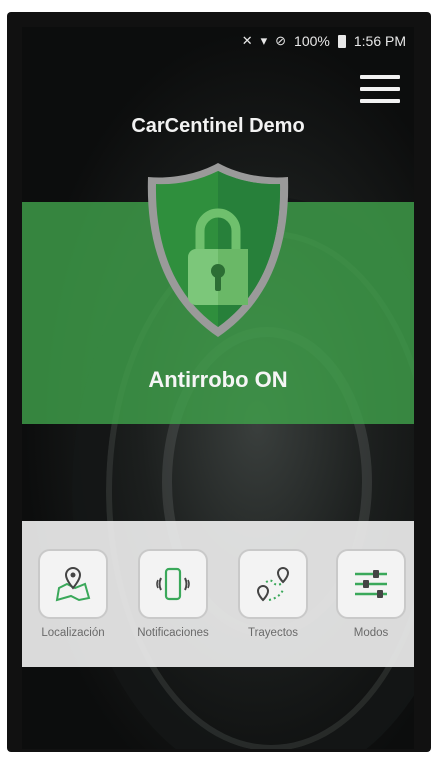 This screenshot has height=759, width=436. Describe the element at coordinates (218, 126) in the screenshot. I see `app-title: CarCentinel Demo` at that location.